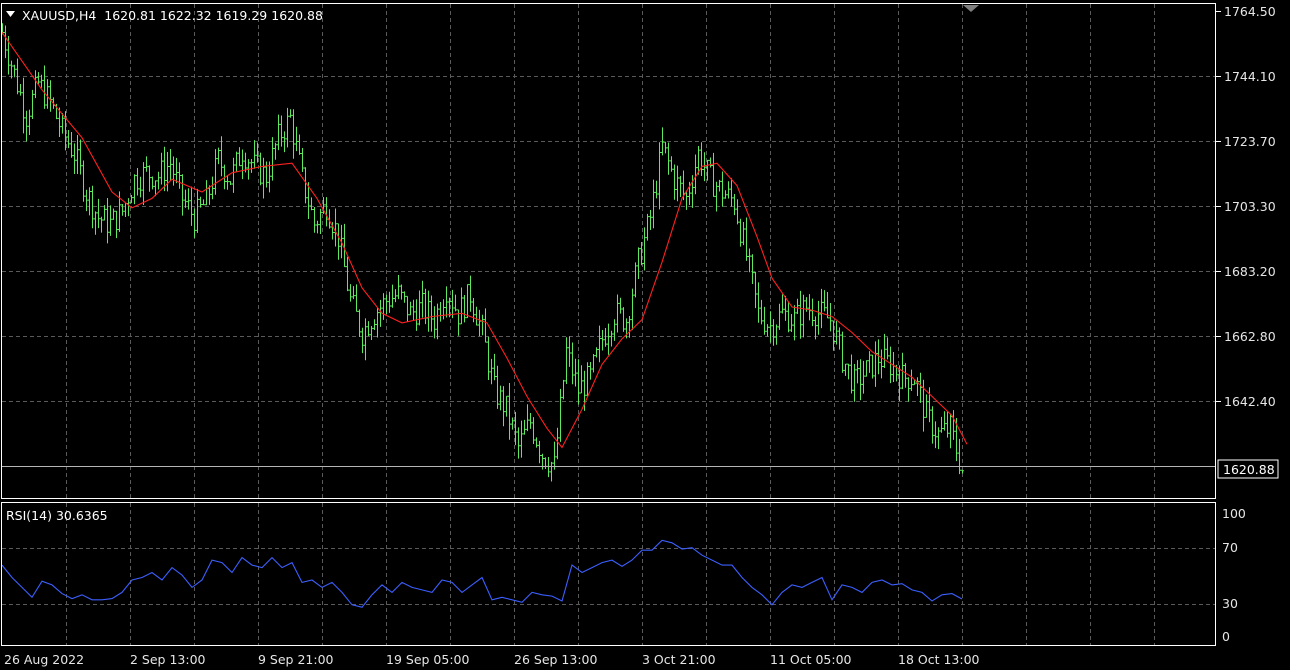 This screenshot has width=1290, height=670. Describe the element at coordinates (427, 659) in the screenshot. I see `time-label: 19 Sep 05:00` at that location.